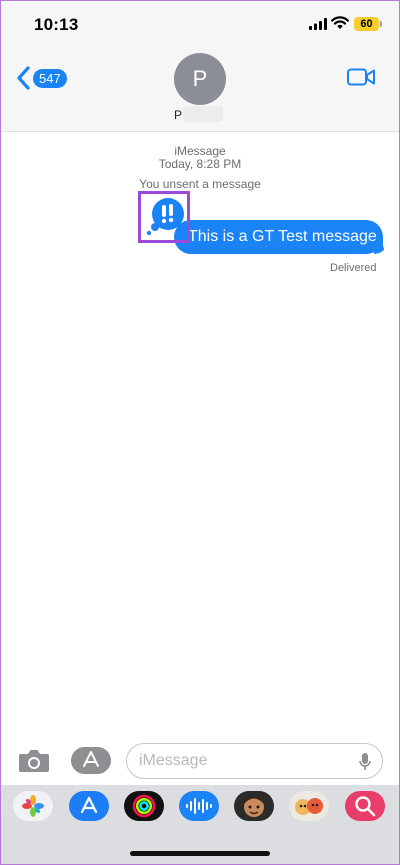 The height and width of the screenshot is (865, 400). Describe the element at coordinates (318, 24) in the screenshot. I see `cellular-signal-icon` at that location.